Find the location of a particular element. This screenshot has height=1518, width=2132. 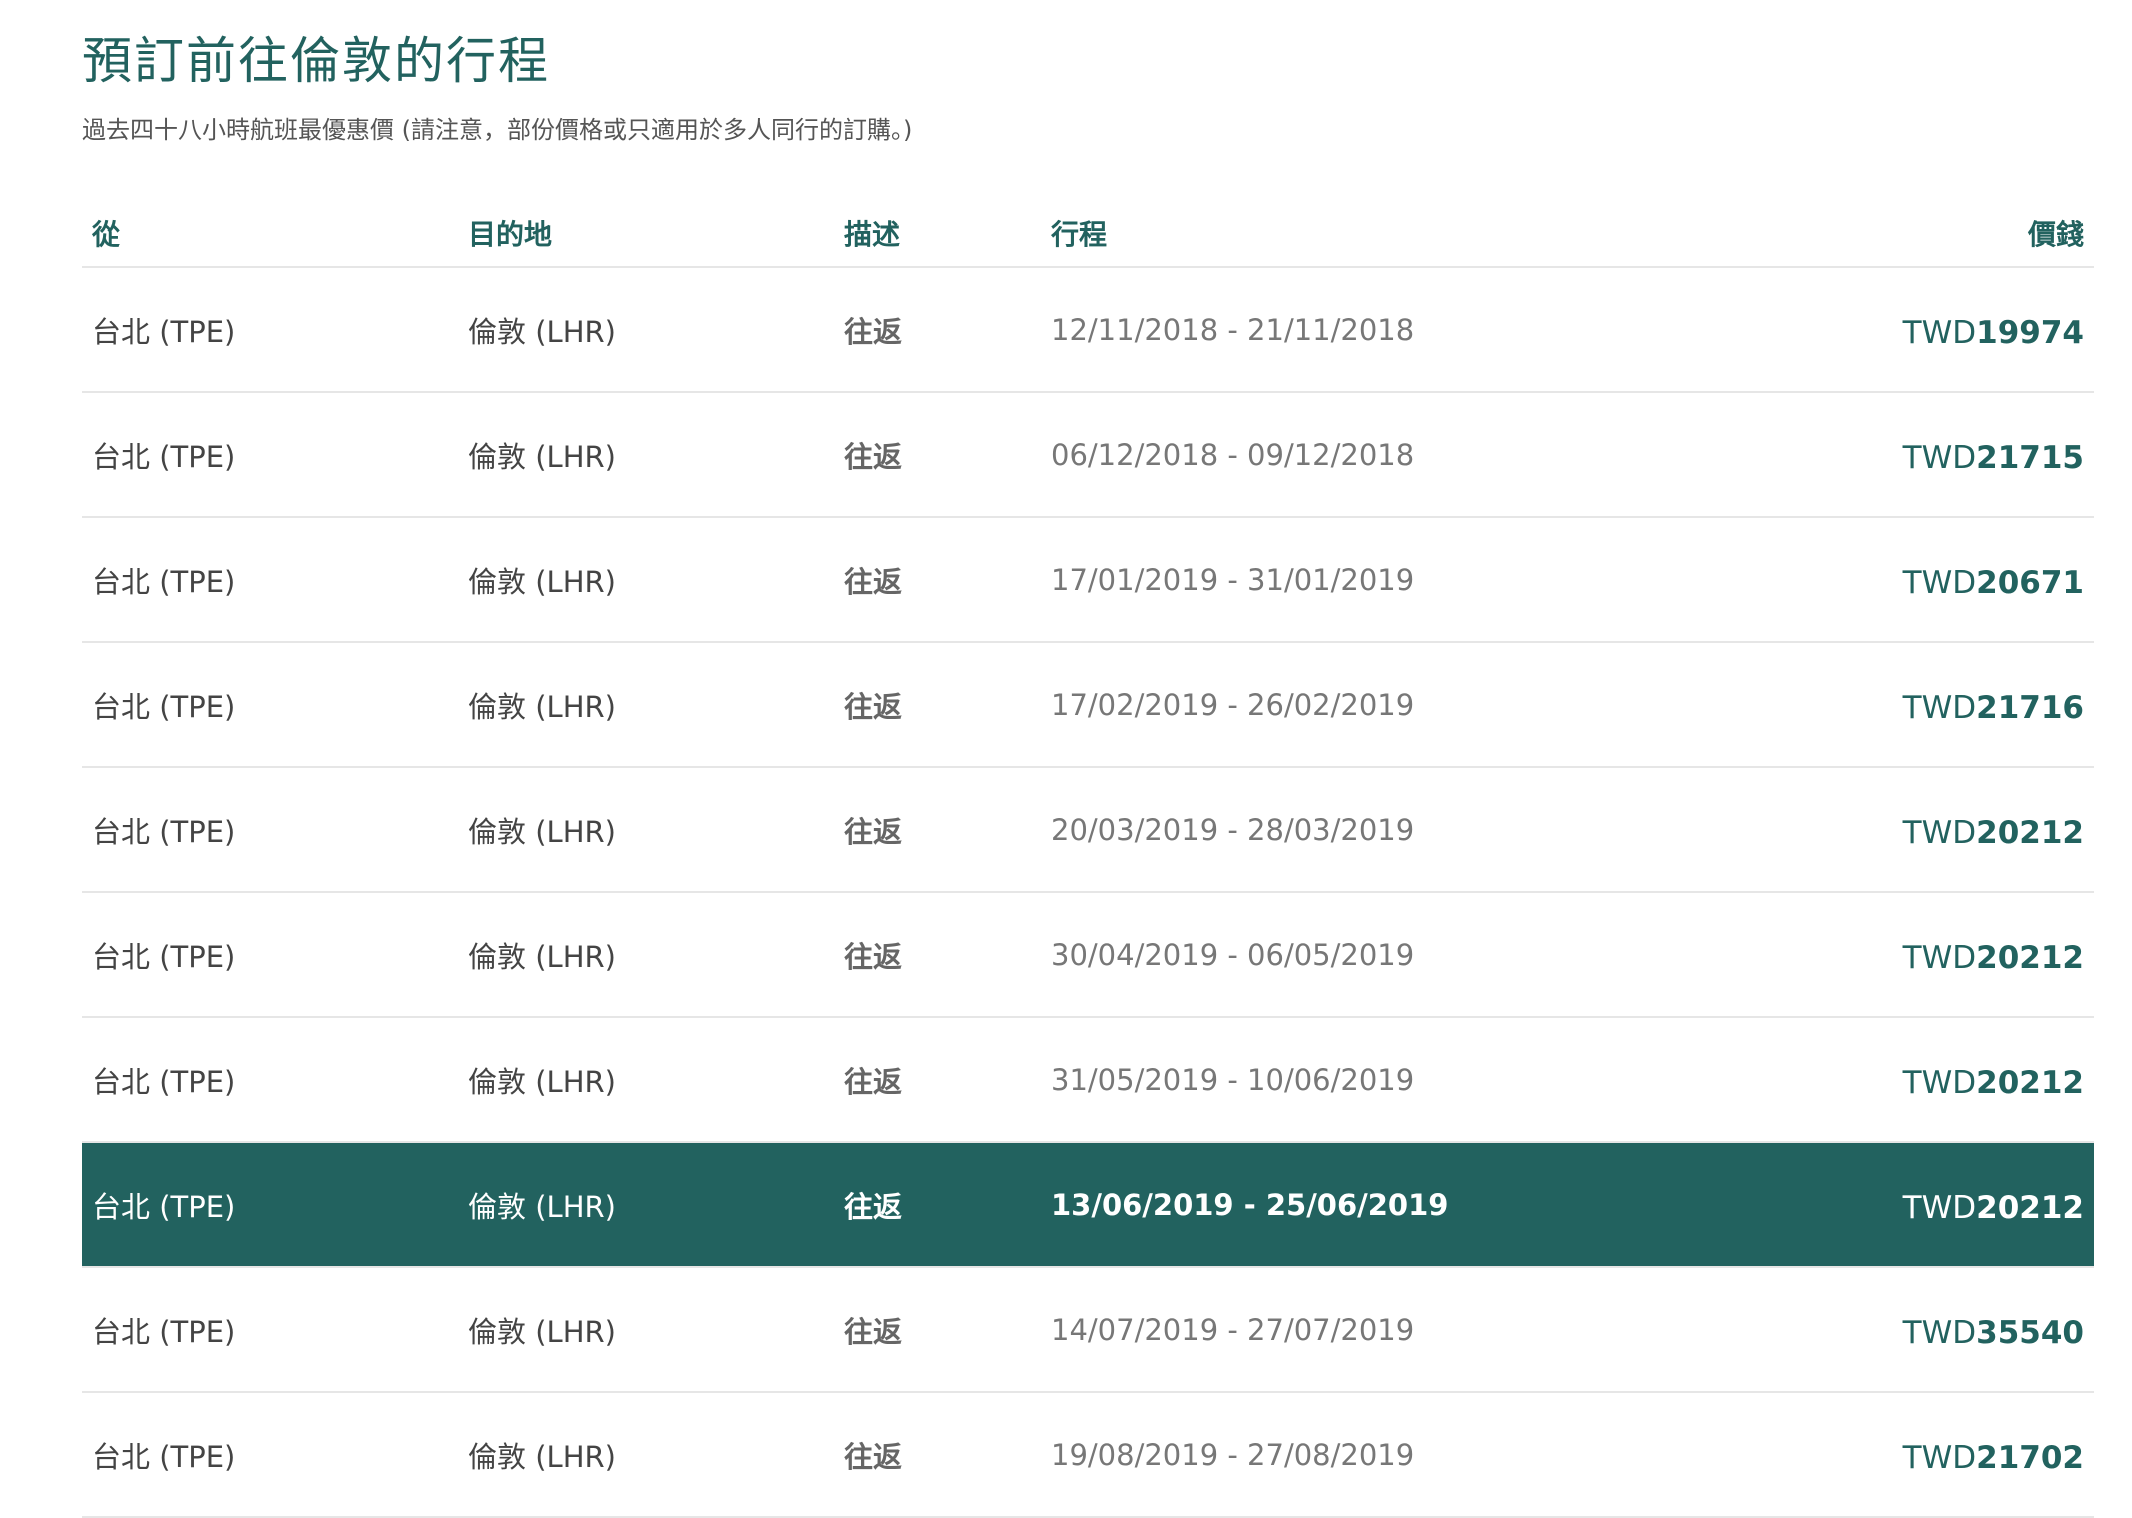

page-subtitle: 過去四十八小時航班最優惠價 (請注意，部份價格或只適用於多人同行的訂購。) is located at coordinates (497, 130).